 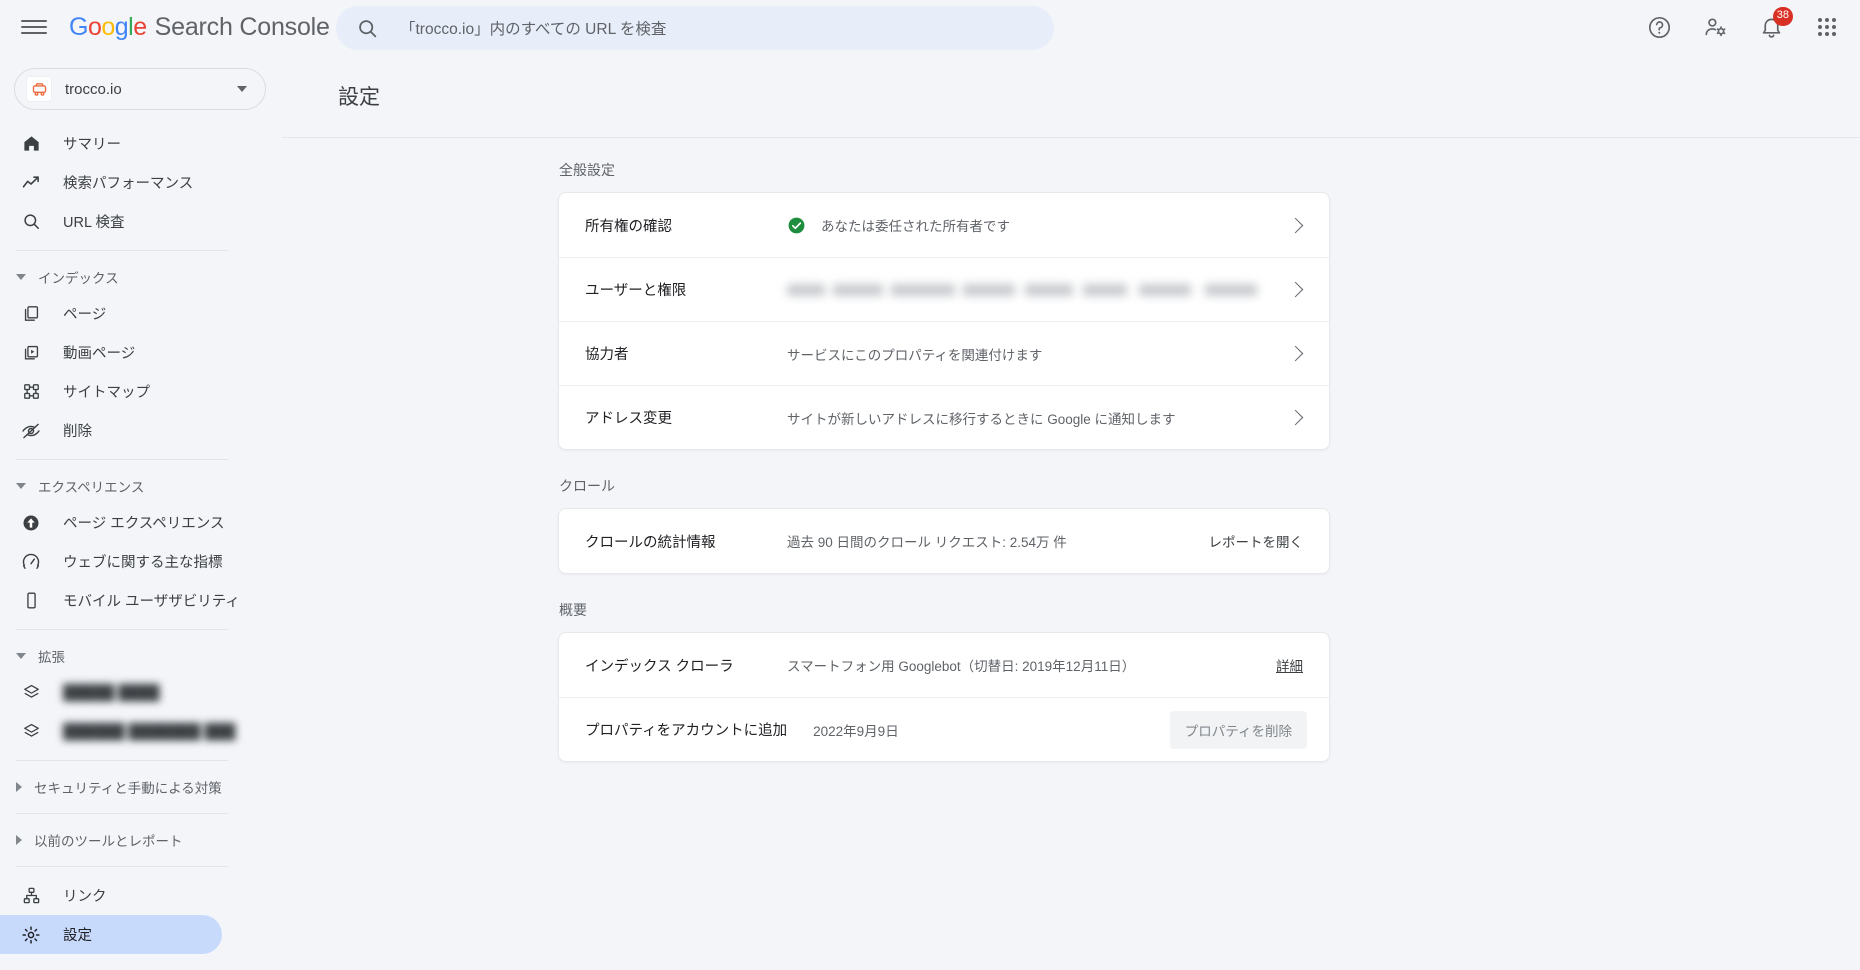 What do you see at coordinates (998, 541) in the screenshot?
I see `row-value: 過去 90 日間のクロール リクエスト: 2.54万 件` at bounding box center [998, 541].